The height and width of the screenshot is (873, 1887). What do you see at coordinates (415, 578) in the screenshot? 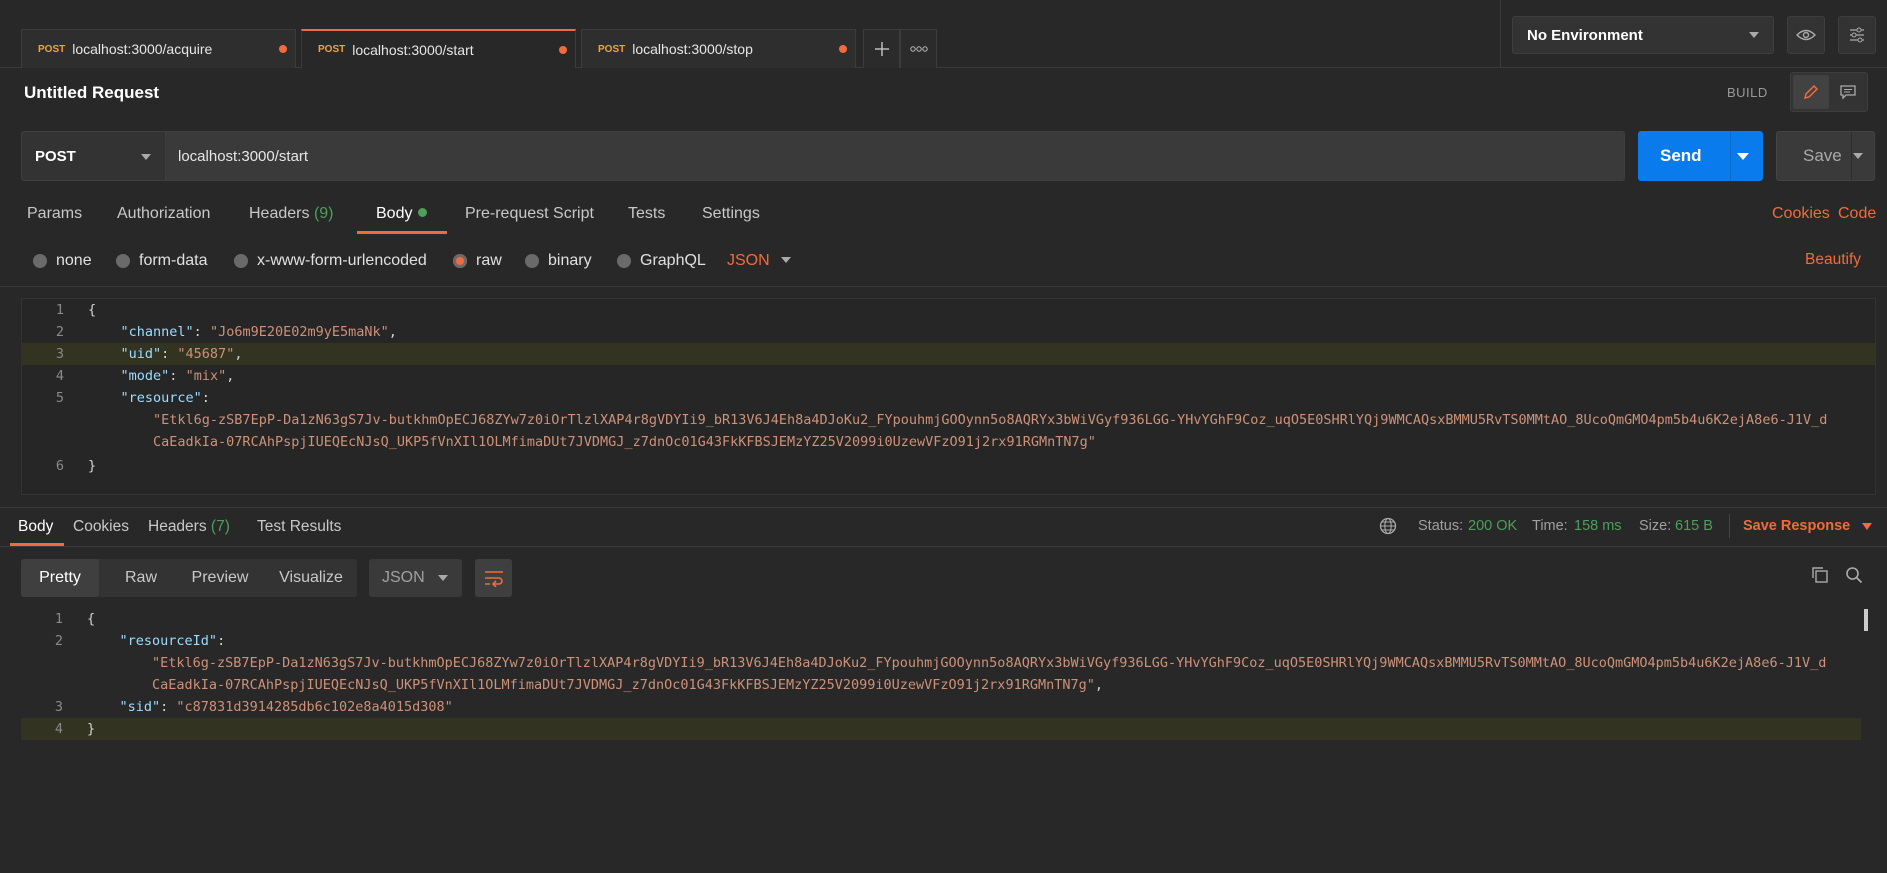
I see `response-format-select: JSON` at bounding box center [415, 578].